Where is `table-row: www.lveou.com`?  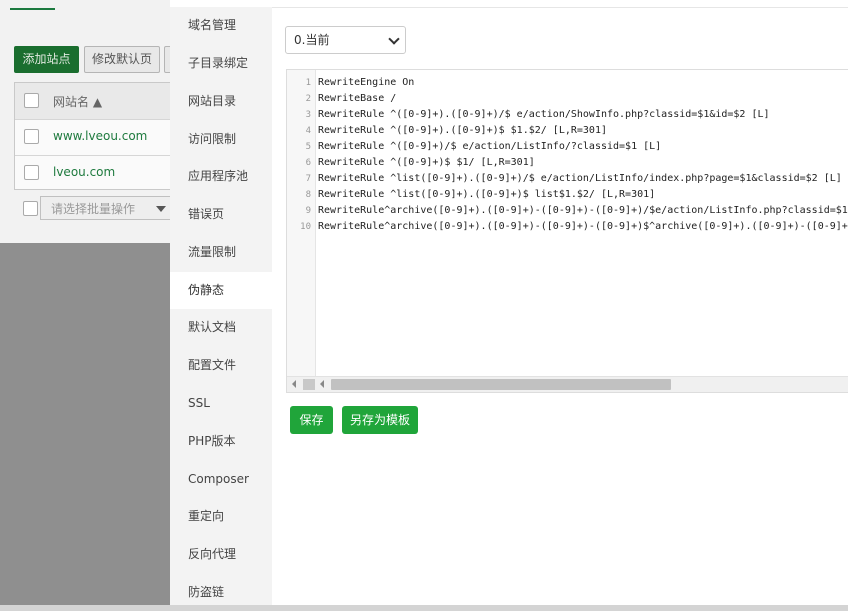
table-row: www.lveou.com is located at coordinates (95, 137).